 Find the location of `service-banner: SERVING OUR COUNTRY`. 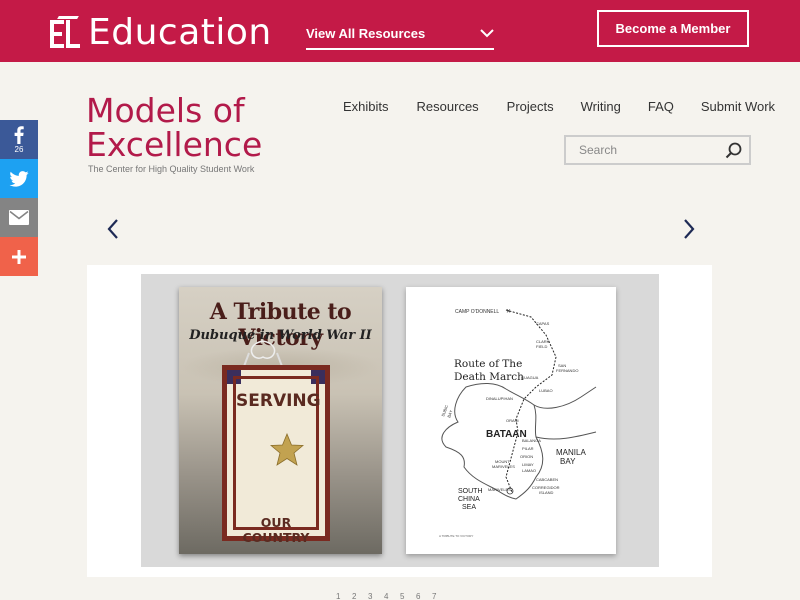

service-banner: SERVING OUR COUNTRY is located at coordinates (276, 455).